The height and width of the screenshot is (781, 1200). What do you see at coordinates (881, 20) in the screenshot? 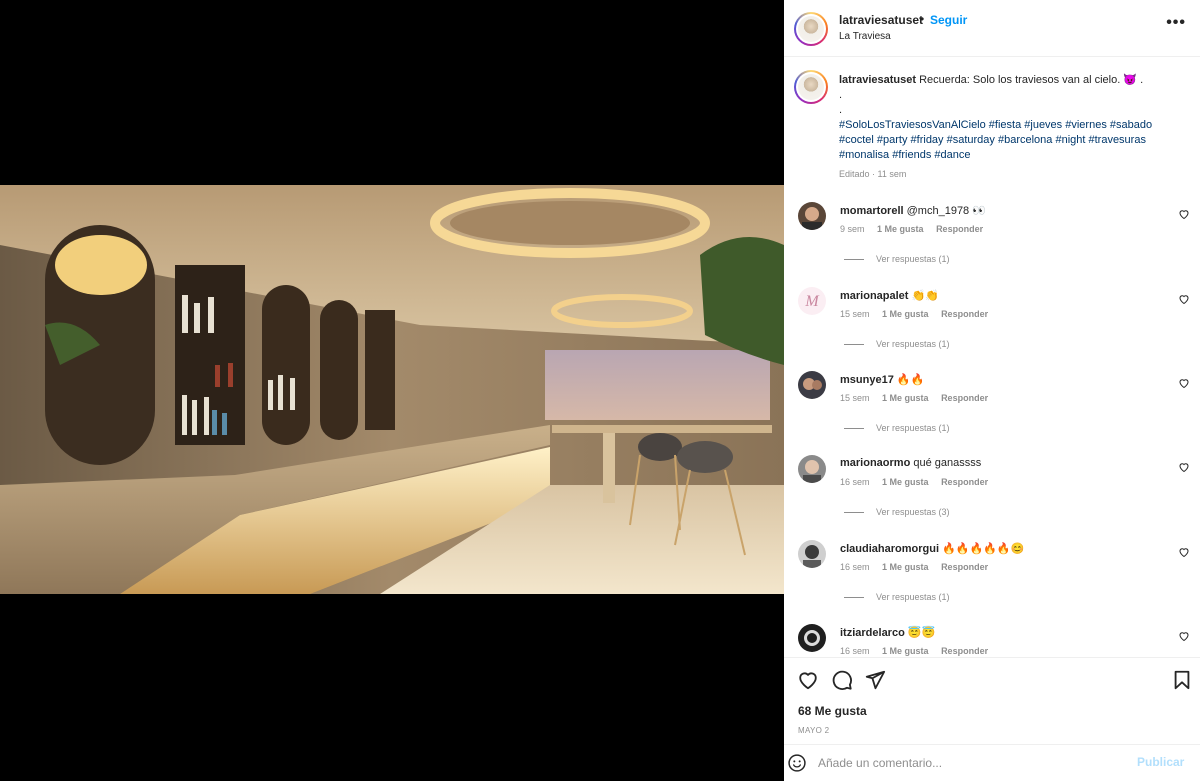
I see `author-username: latraviesatuset` at bounding box center [881, 20].